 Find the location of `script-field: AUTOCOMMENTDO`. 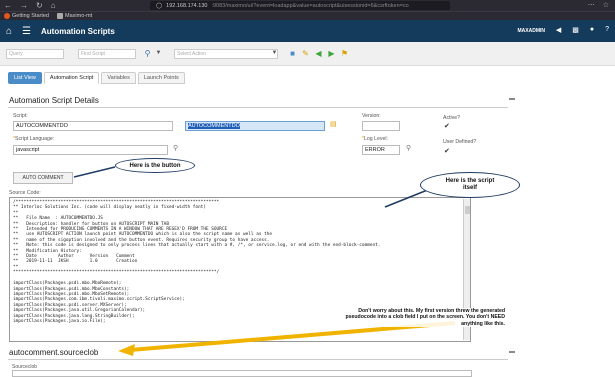

script-field: AUTOCOMMENTDO is located at coordinates (93, 126).